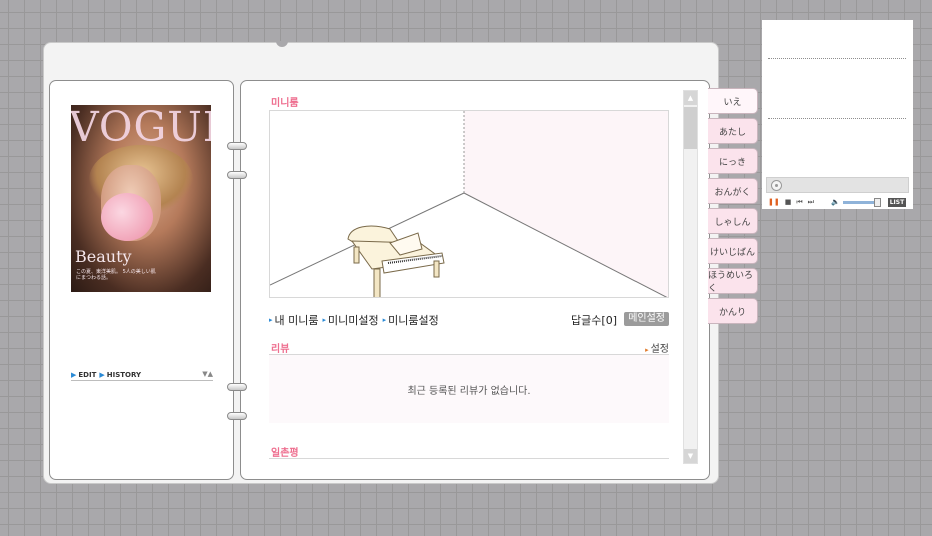 The height and width of the screenshot is (536, 932). What do you see at coordinates (733, 311) in the screenshot?
I see `menu-tab-admin: かんり` at bounding box center [733, 311].